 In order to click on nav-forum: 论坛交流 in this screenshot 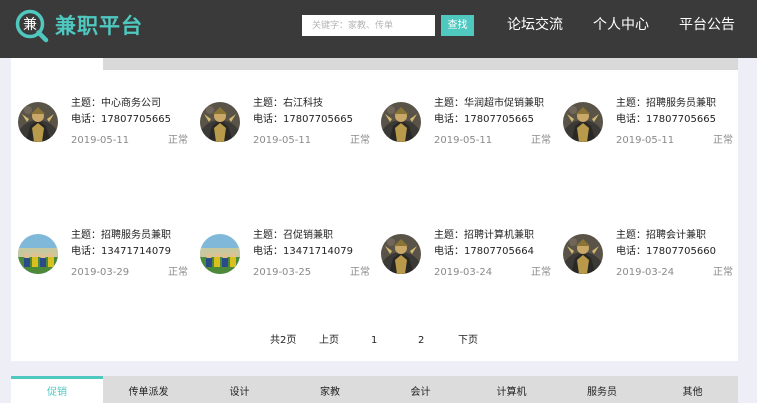, I will do `click(535, 25)`.